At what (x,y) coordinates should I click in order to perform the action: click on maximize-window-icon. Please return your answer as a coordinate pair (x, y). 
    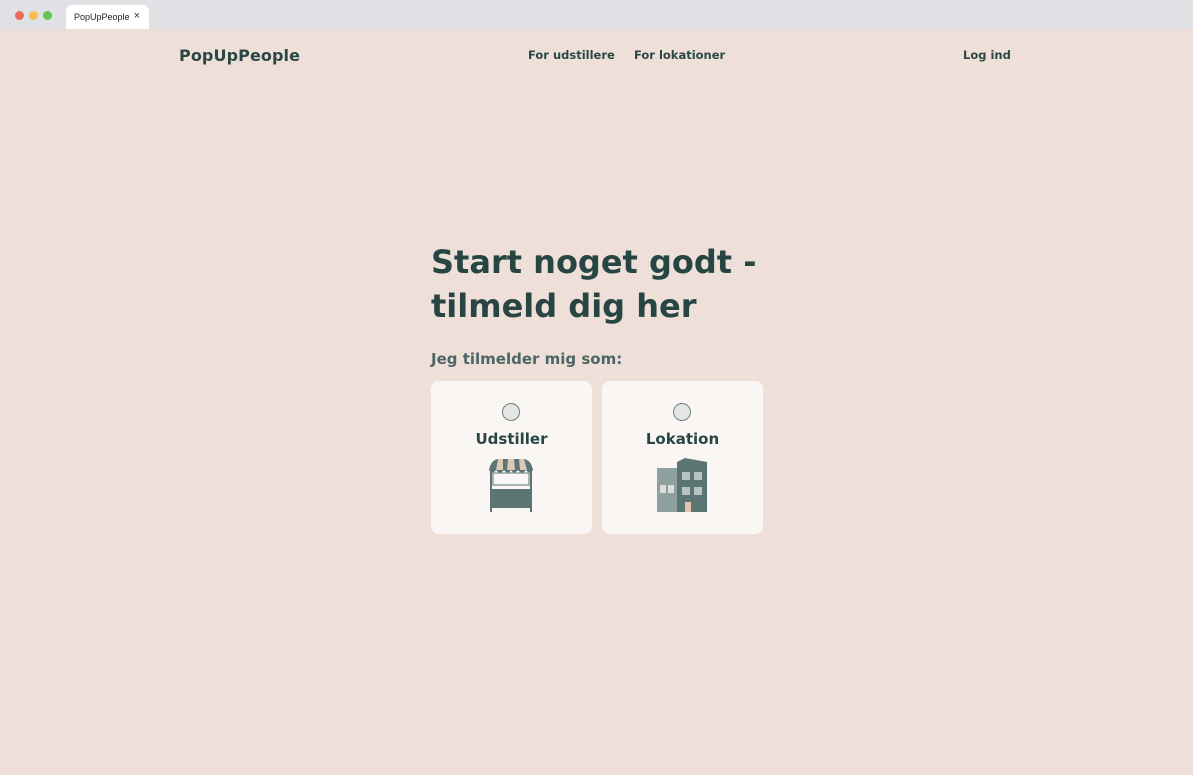
    Looking at the image, I should click on (47, 15).